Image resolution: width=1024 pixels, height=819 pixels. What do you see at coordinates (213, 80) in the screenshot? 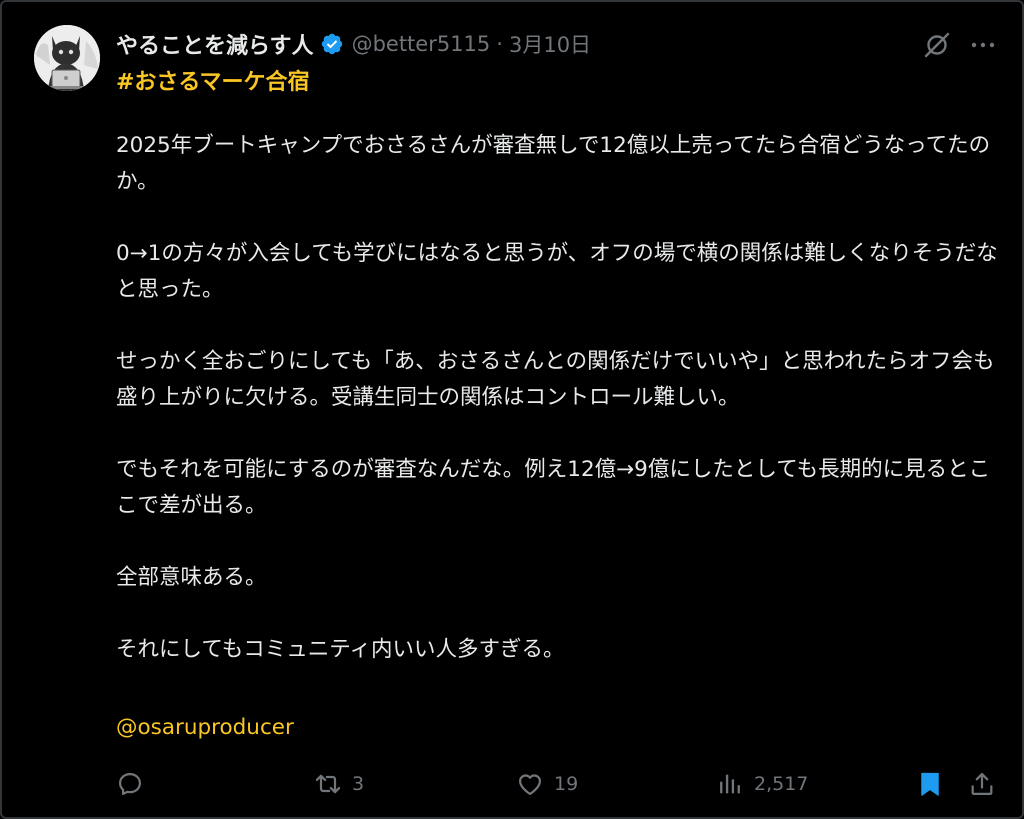
I see `hashtag-link: #おさるマーケ合宿` at bounding box center [213, 80].